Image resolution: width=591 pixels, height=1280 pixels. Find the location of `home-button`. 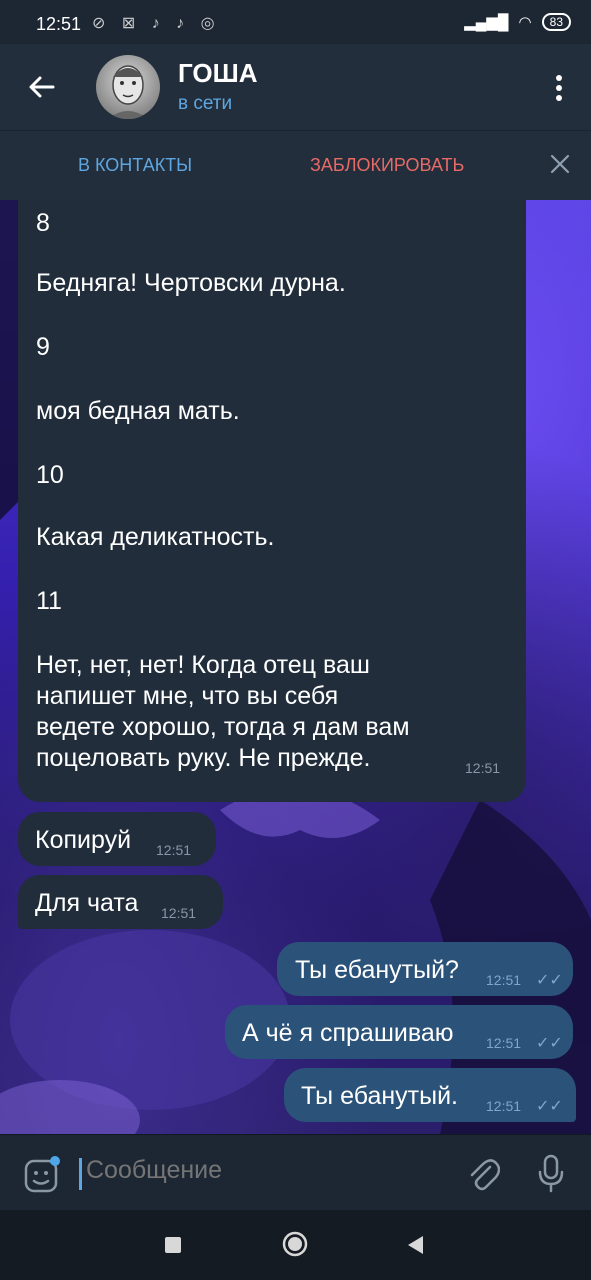

home-button is located at coordinates (295, 1244).